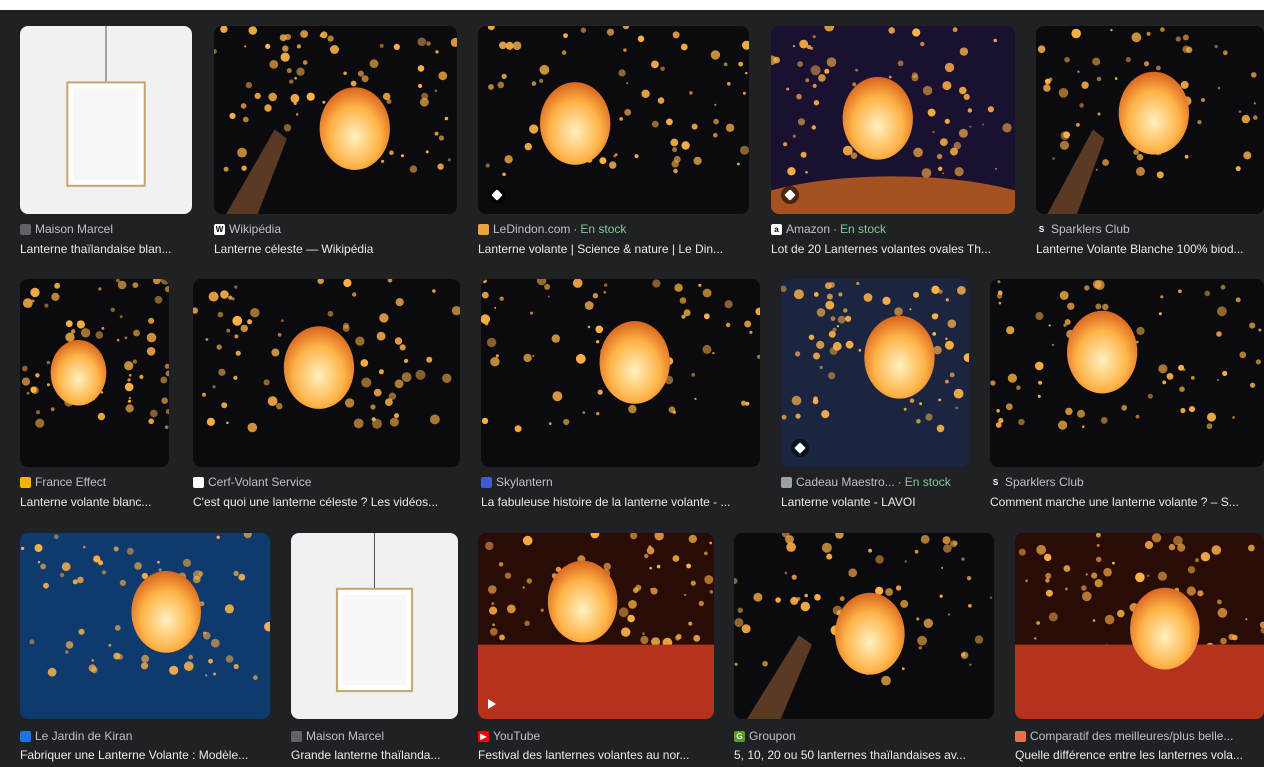 The width and height of the screenshot is (1264, 767). What do you see at coordinates (632, 5) in the screenshot?
I see `top-edge` at bounding box center [632, 5].